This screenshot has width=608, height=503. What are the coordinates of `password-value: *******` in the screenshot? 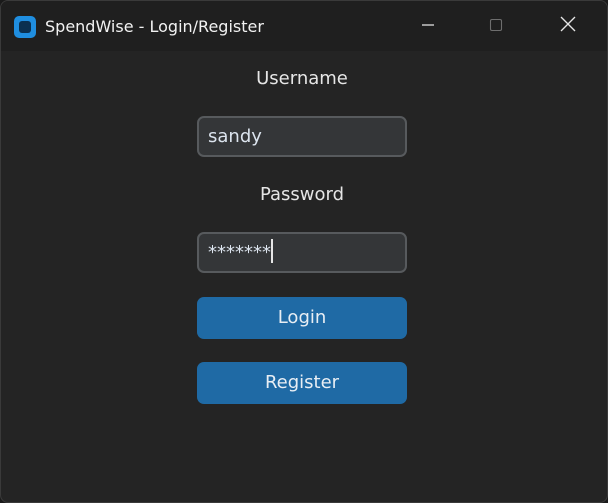 It's located at (239, 252).